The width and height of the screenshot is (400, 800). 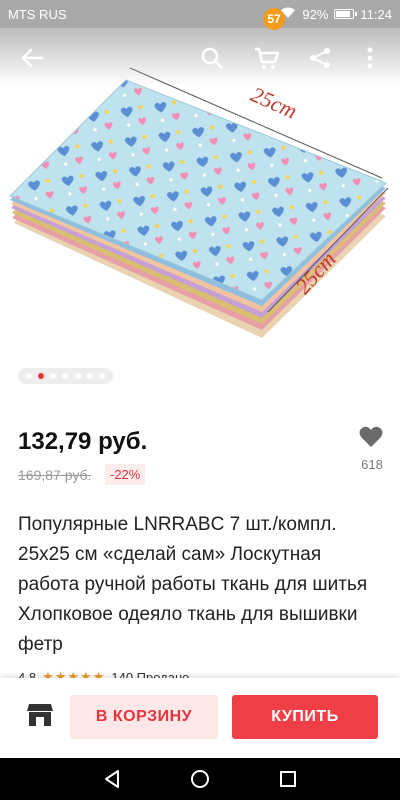 What do you see at coordinates (288, 779) in the screenshot?
I see `nav-recents-icon` at bounding box center [288, 779].